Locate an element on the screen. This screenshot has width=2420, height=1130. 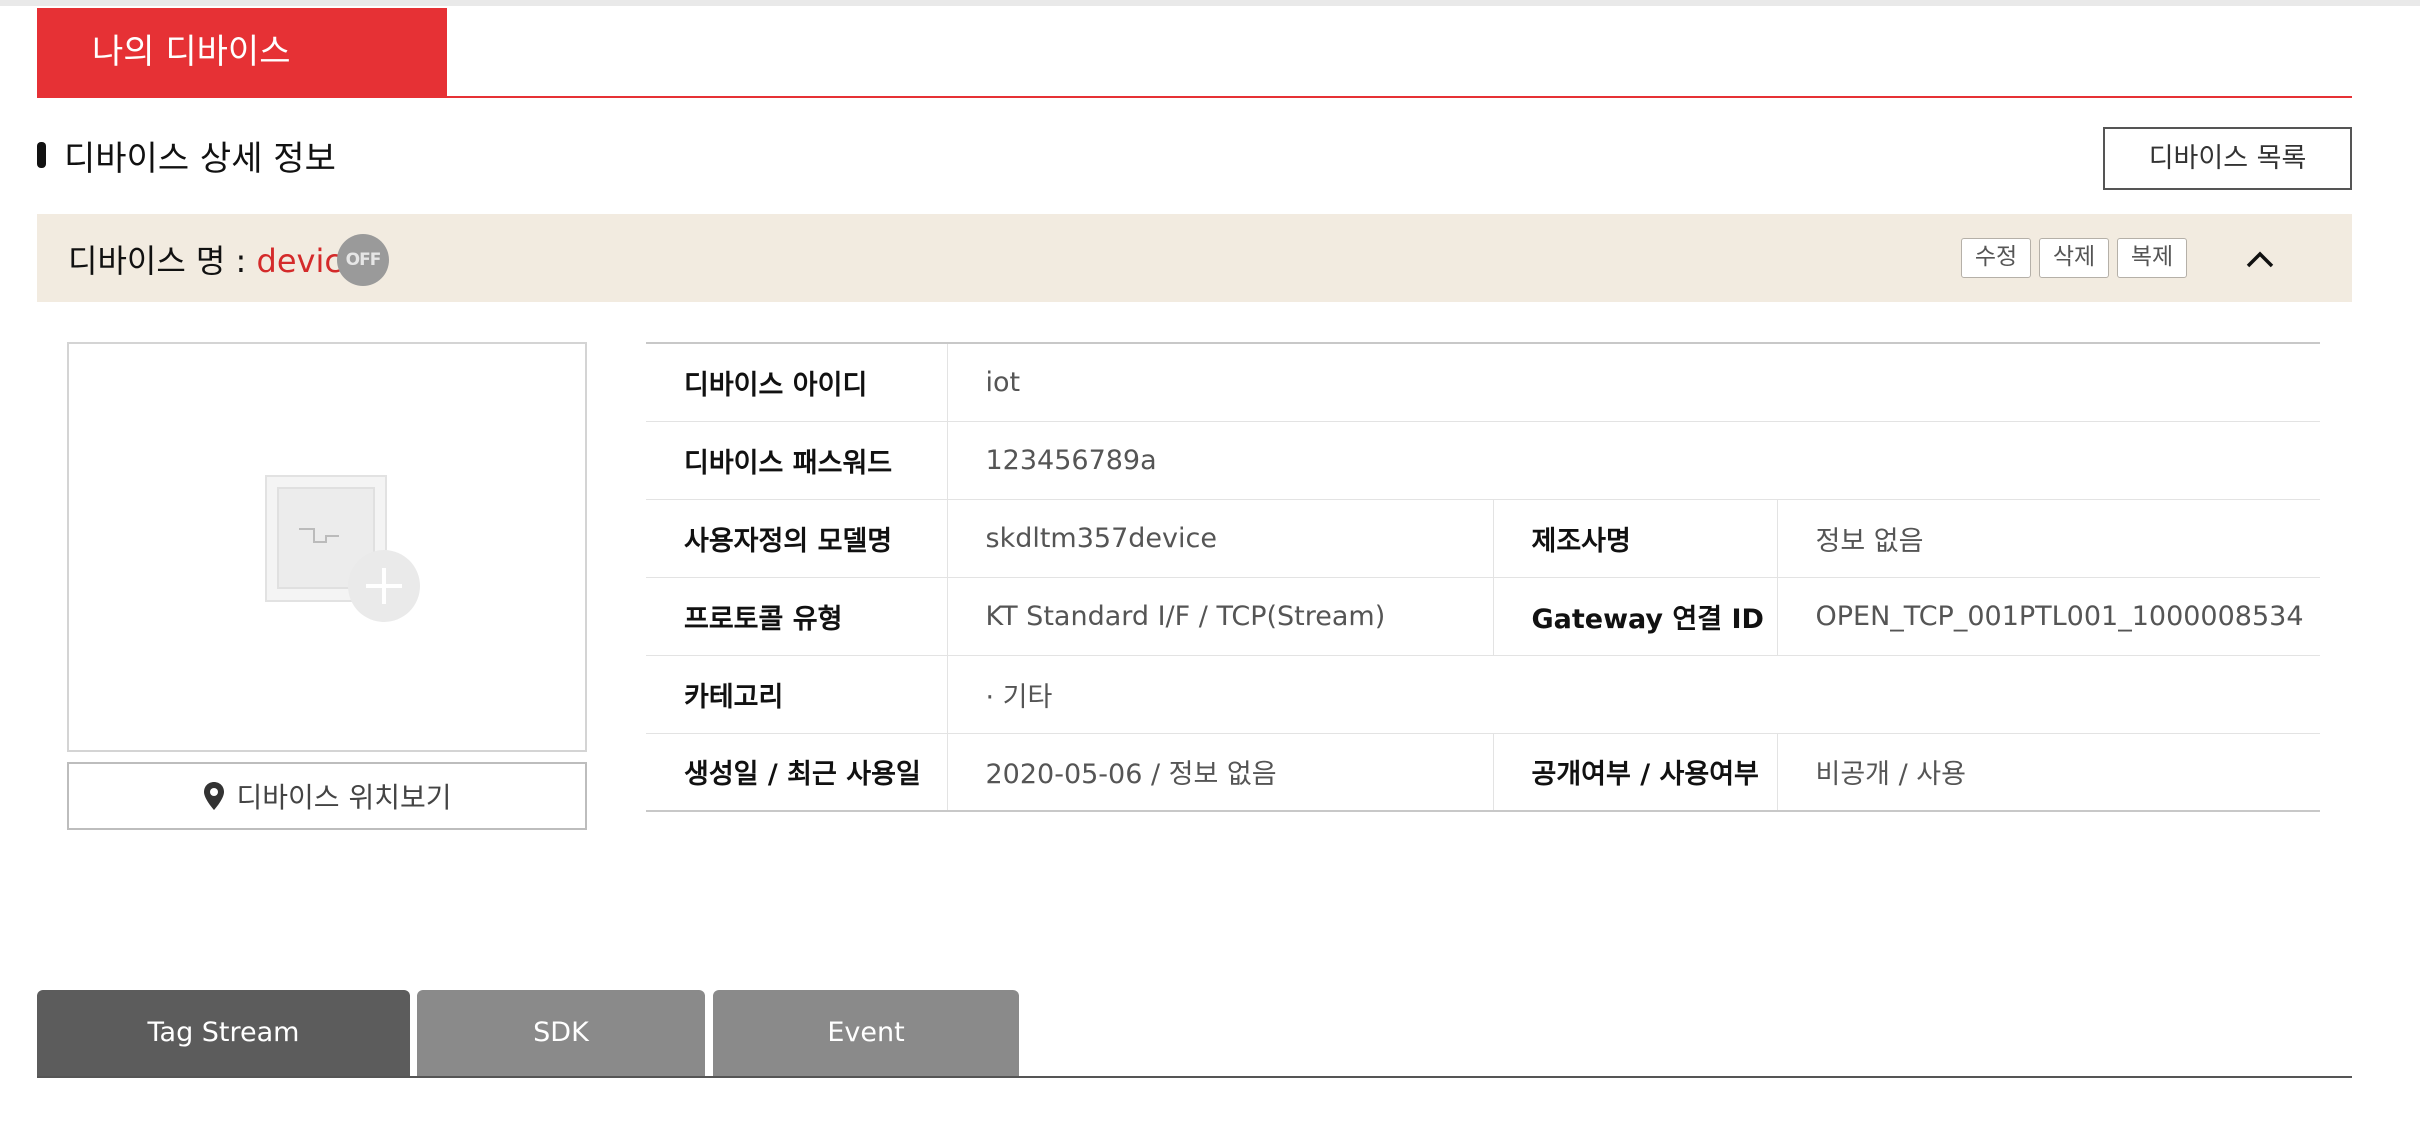
maker-label: 제조사명 is located at coordinates (1634, 538).